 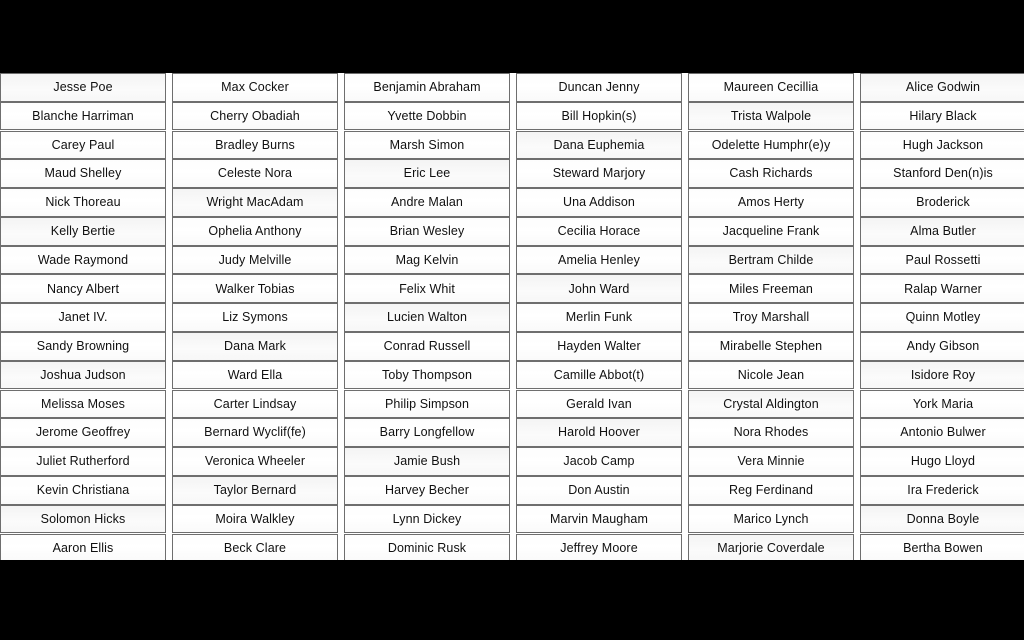 What do you see at coordinates (255, 231) in the screenshot?
I see `name-cell: Ophelia Anthony` at bounding box center [255, 231].